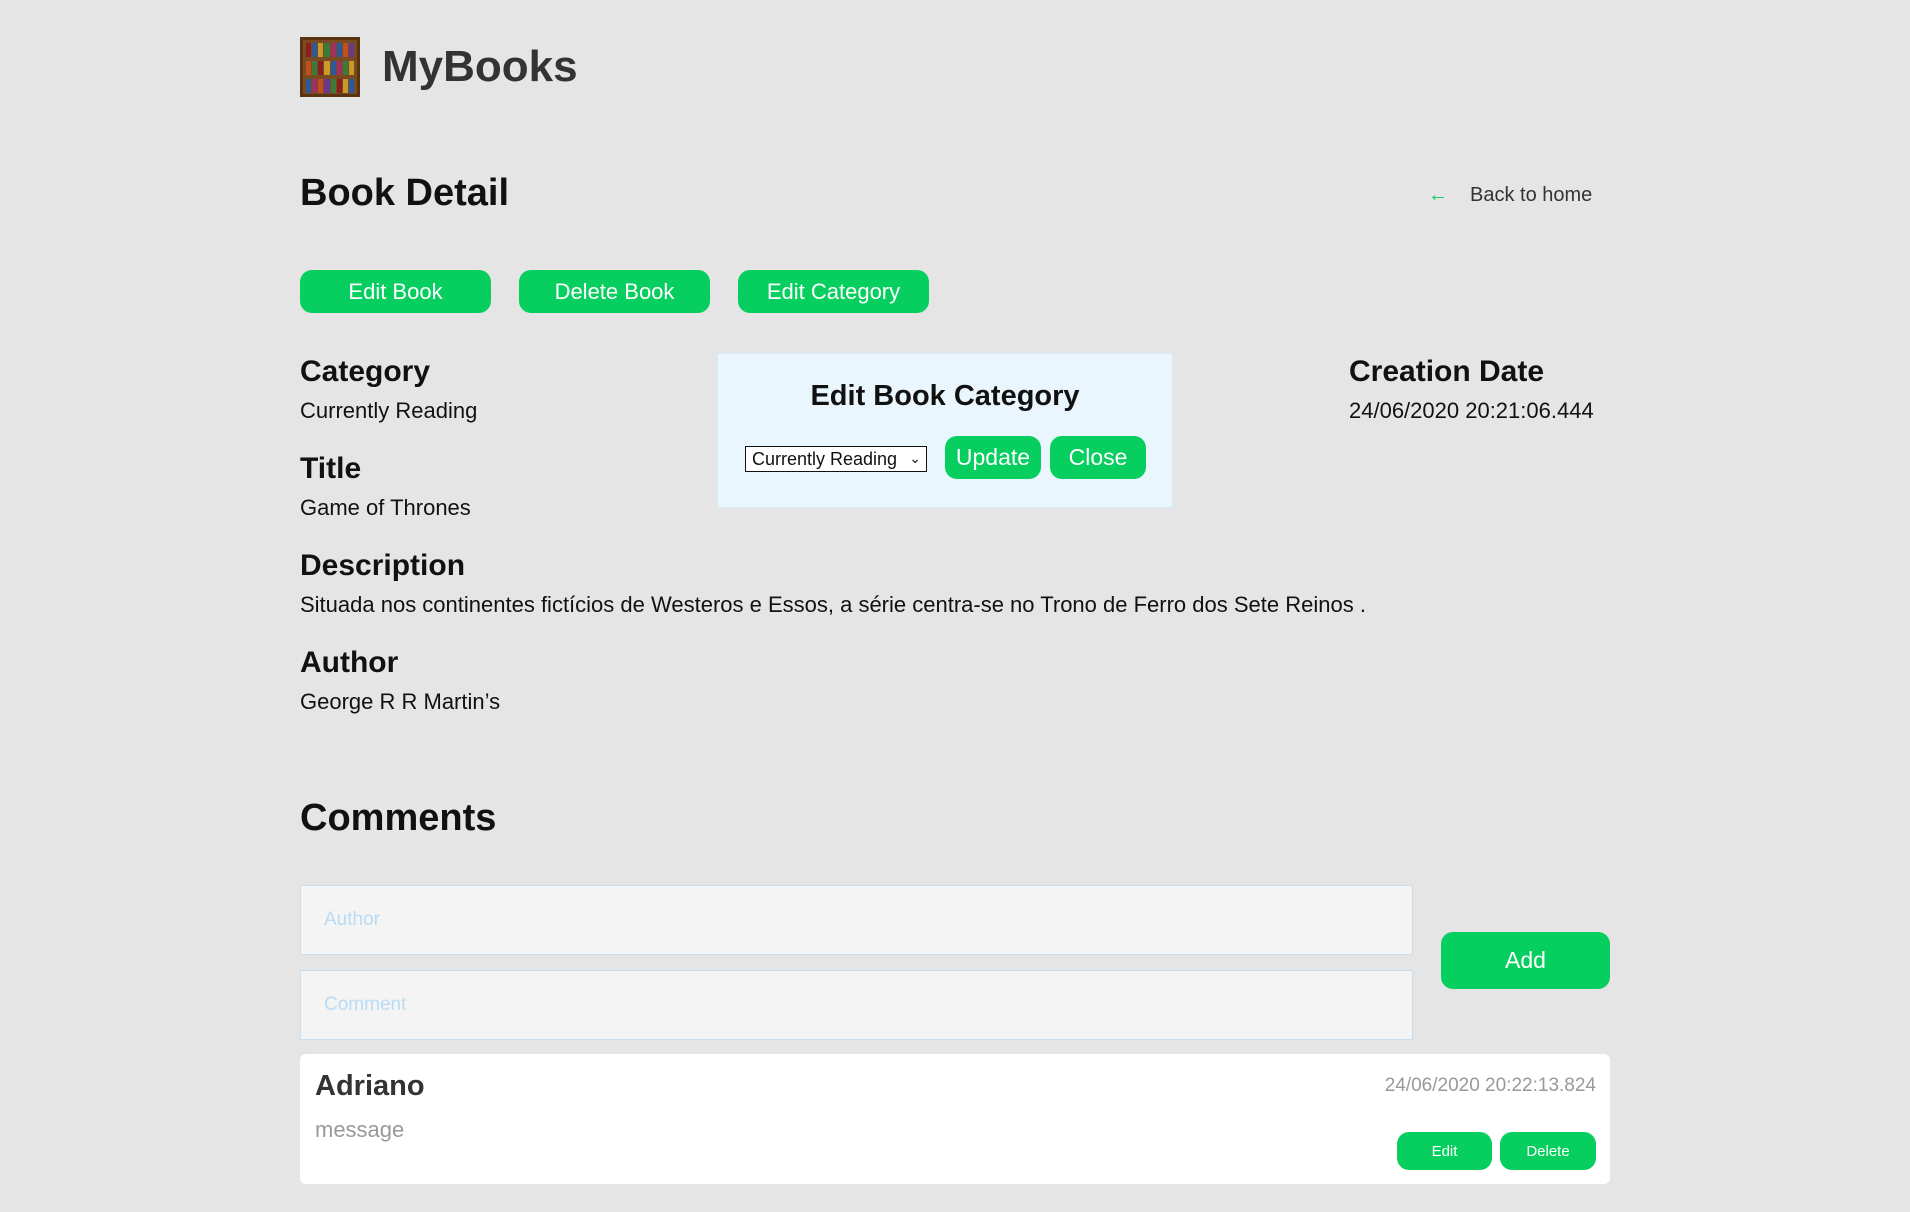 The height and width of the screenshot is (1212, 1910). I want to click on page-title: Book Detail, so click(405, 193).